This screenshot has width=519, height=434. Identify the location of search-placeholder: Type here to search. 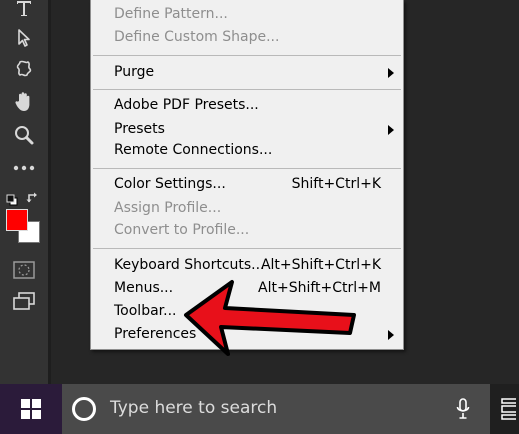
(194, 408).